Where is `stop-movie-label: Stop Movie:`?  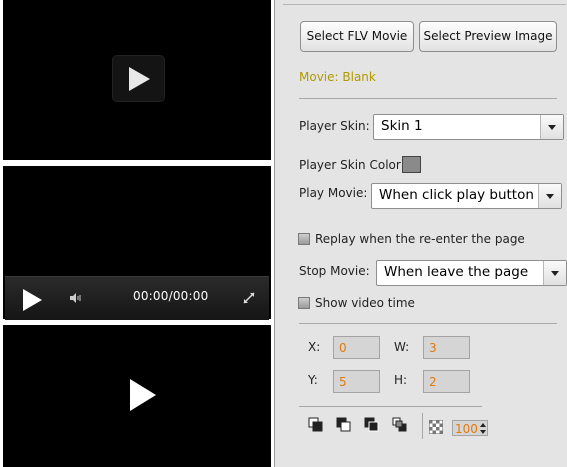 stop-movie-label: Stop Movie: is located at coordinates (334, 271).